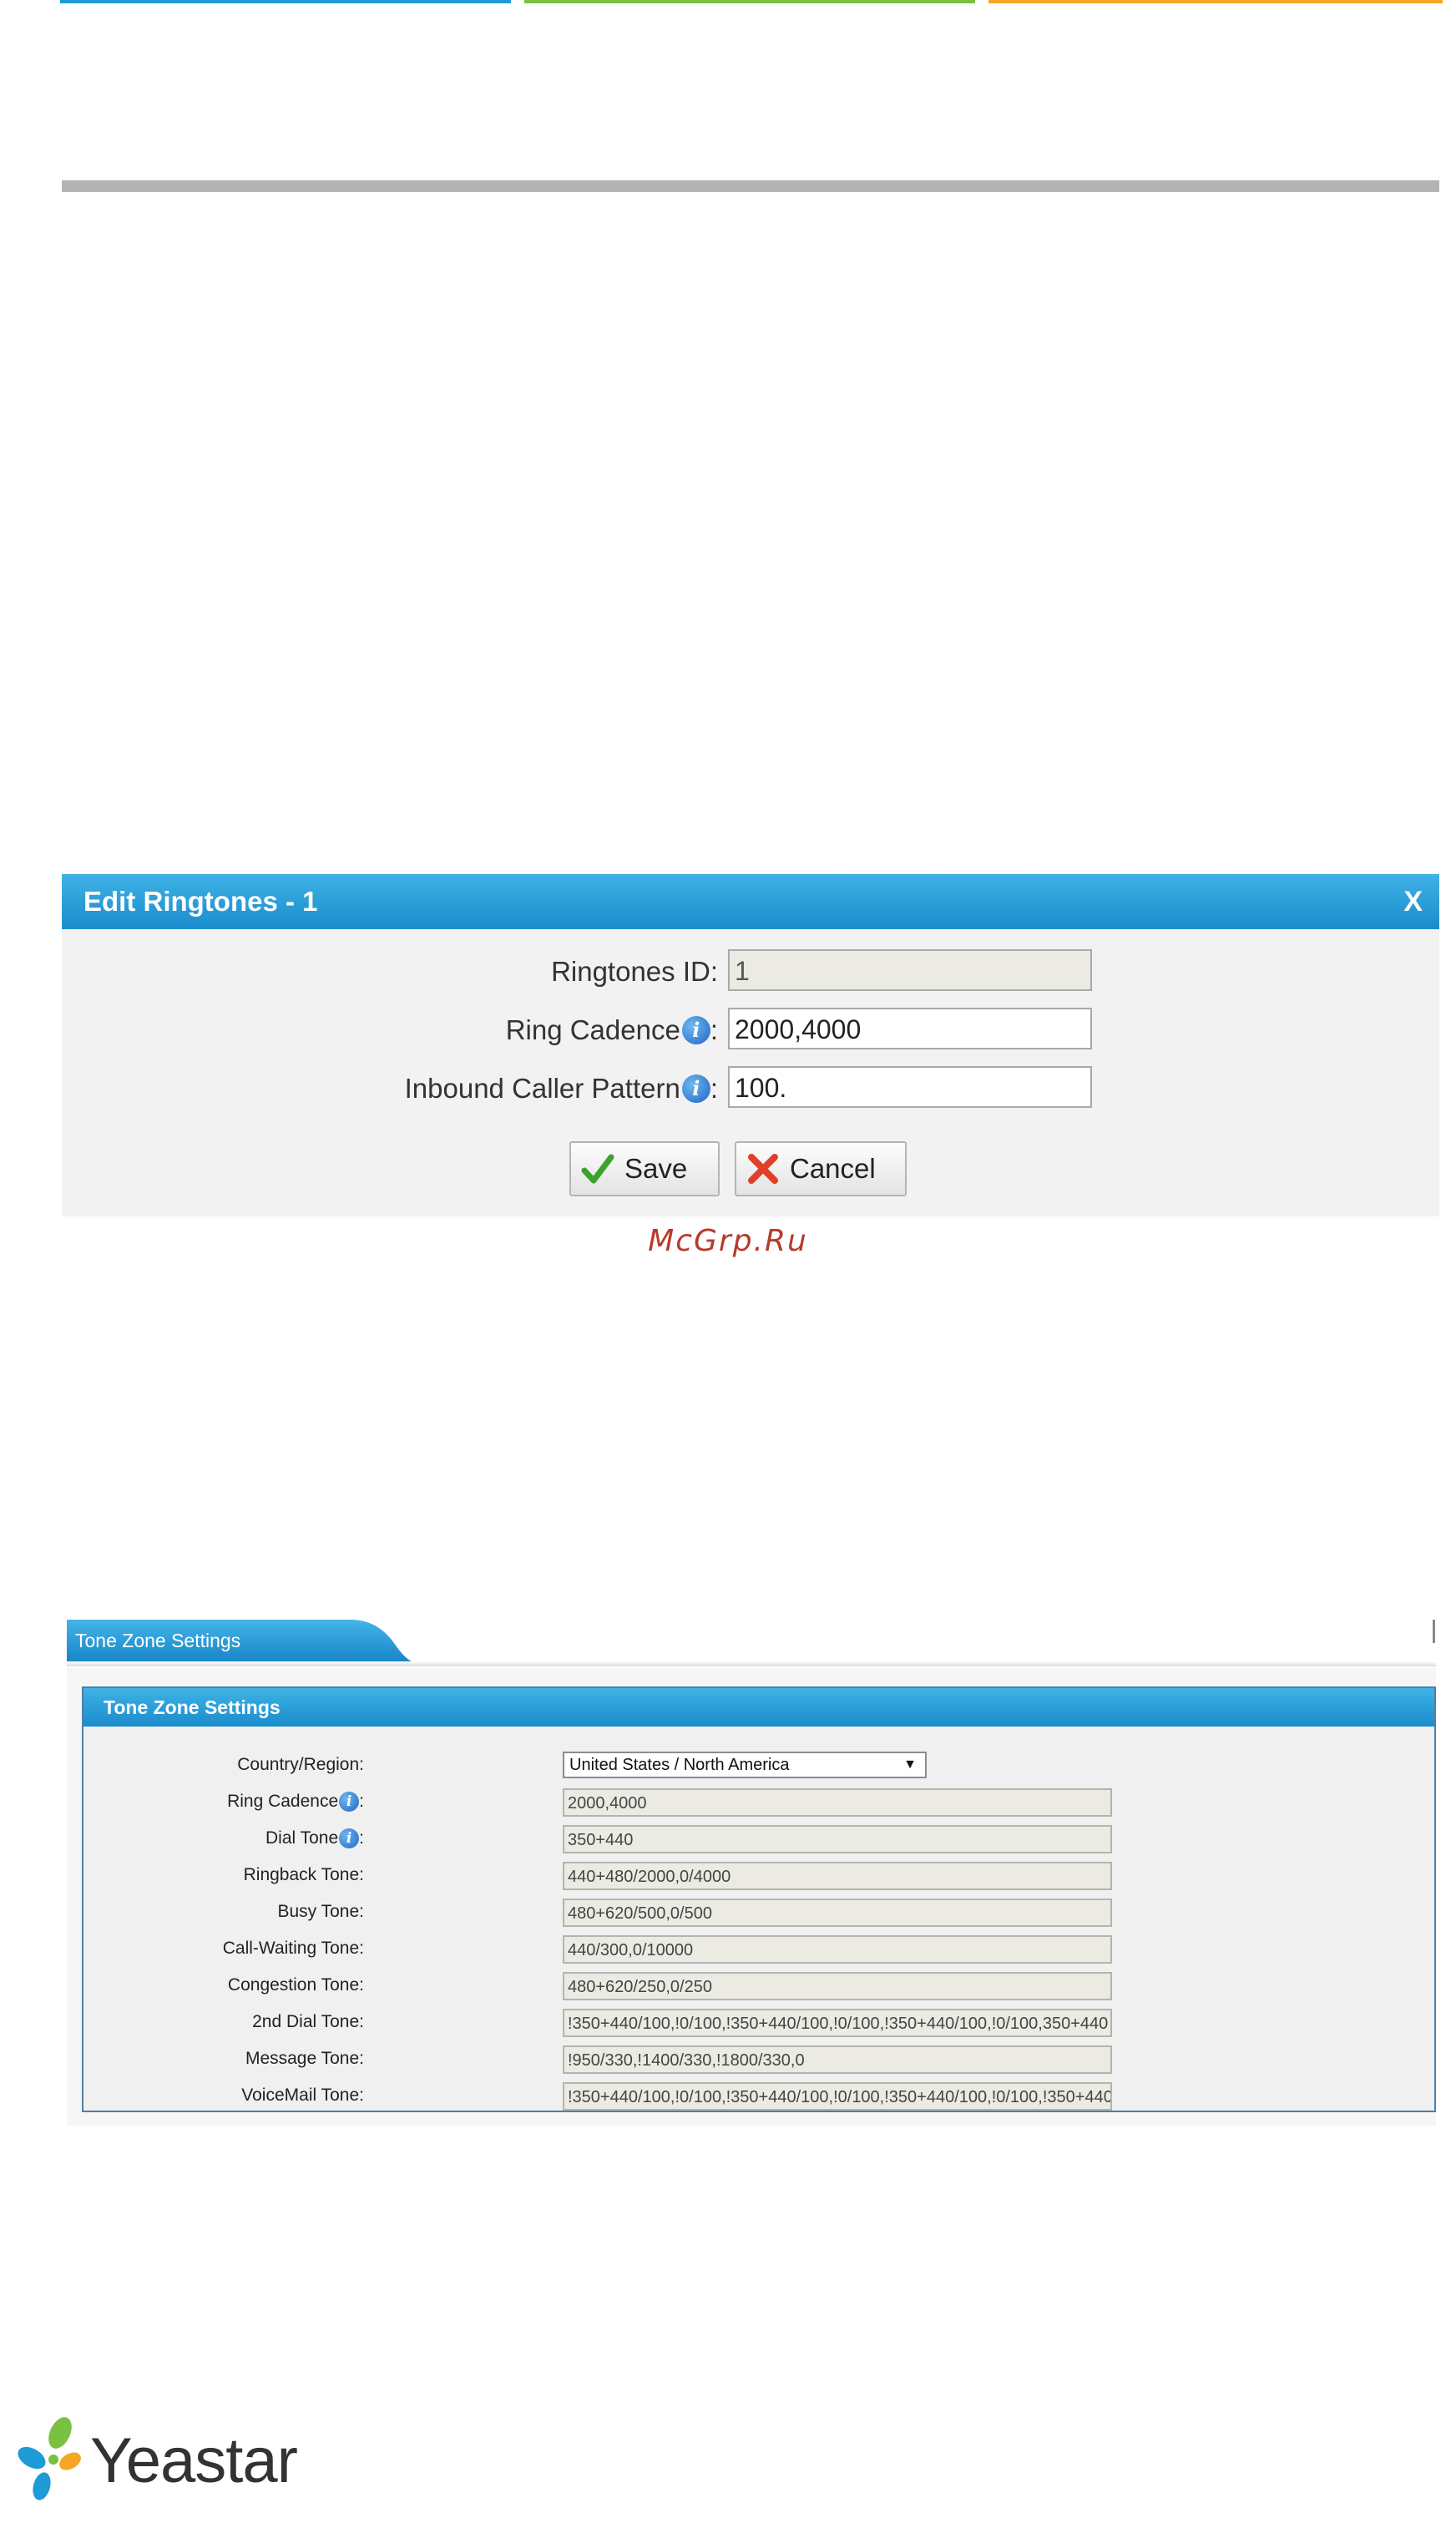 This screenshot has width=1456, height=2523. Describe the element at coordinates (751, 1663) in the screenshot. I see `tab-underline` at that location.